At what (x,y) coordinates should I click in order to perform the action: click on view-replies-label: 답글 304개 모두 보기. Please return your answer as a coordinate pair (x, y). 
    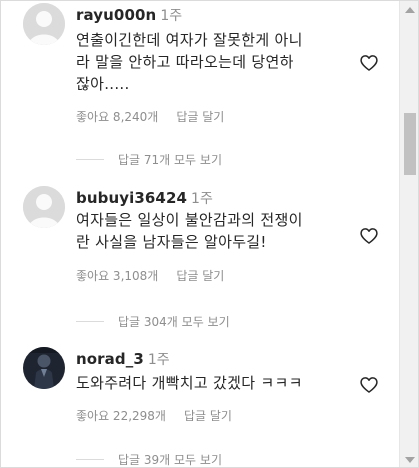
    Looking at the image, I should click on (174, 322).